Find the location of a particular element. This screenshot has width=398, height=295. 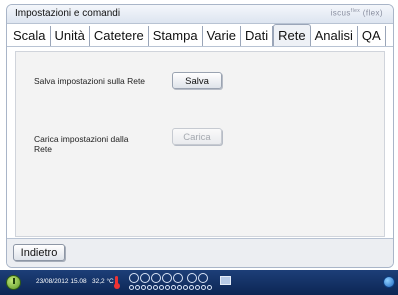

status-datetime: 23/08/2012 15.08 is located at coordinates (61, 281).